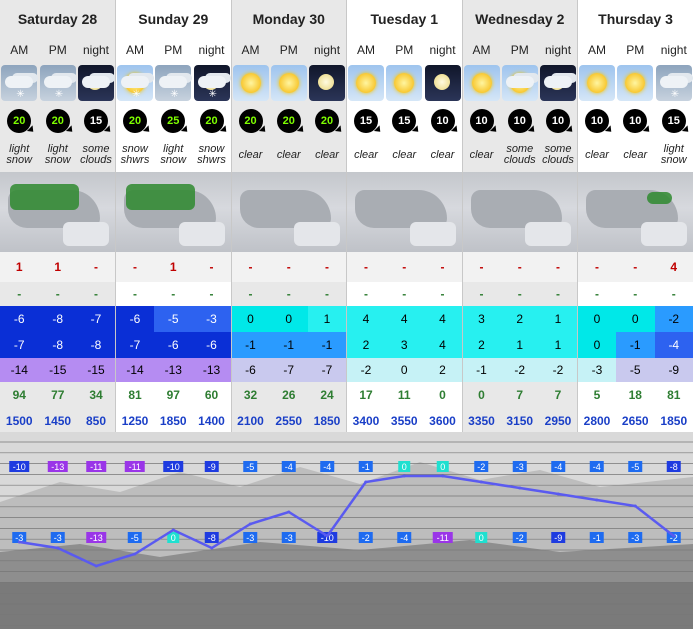  What do you see at coordinates (173, 345) in the screenshot?
I see `min-temp: -6` at bounding box center [173, 345].